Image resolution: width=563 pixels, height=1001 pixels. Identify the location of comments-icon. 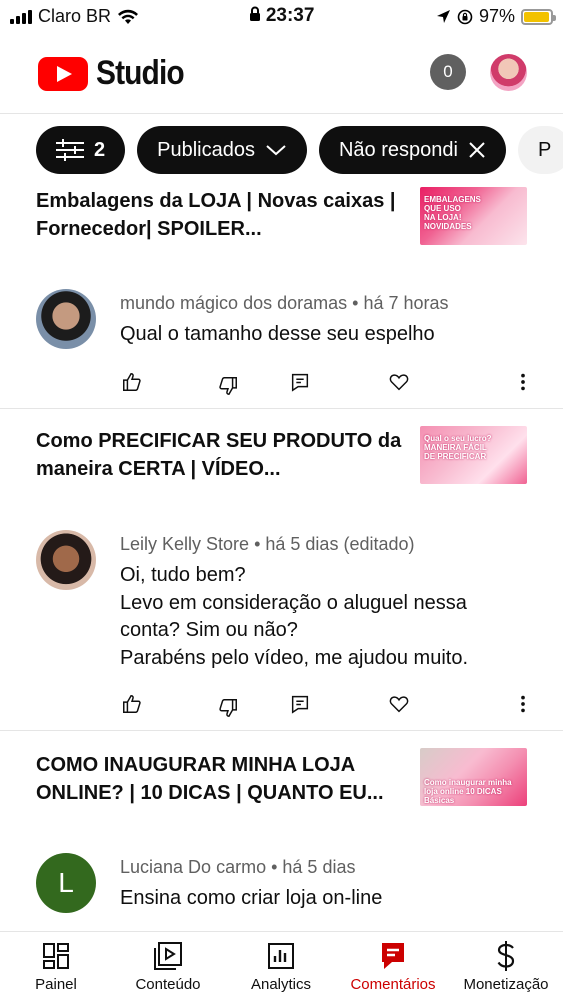
(393, 956).